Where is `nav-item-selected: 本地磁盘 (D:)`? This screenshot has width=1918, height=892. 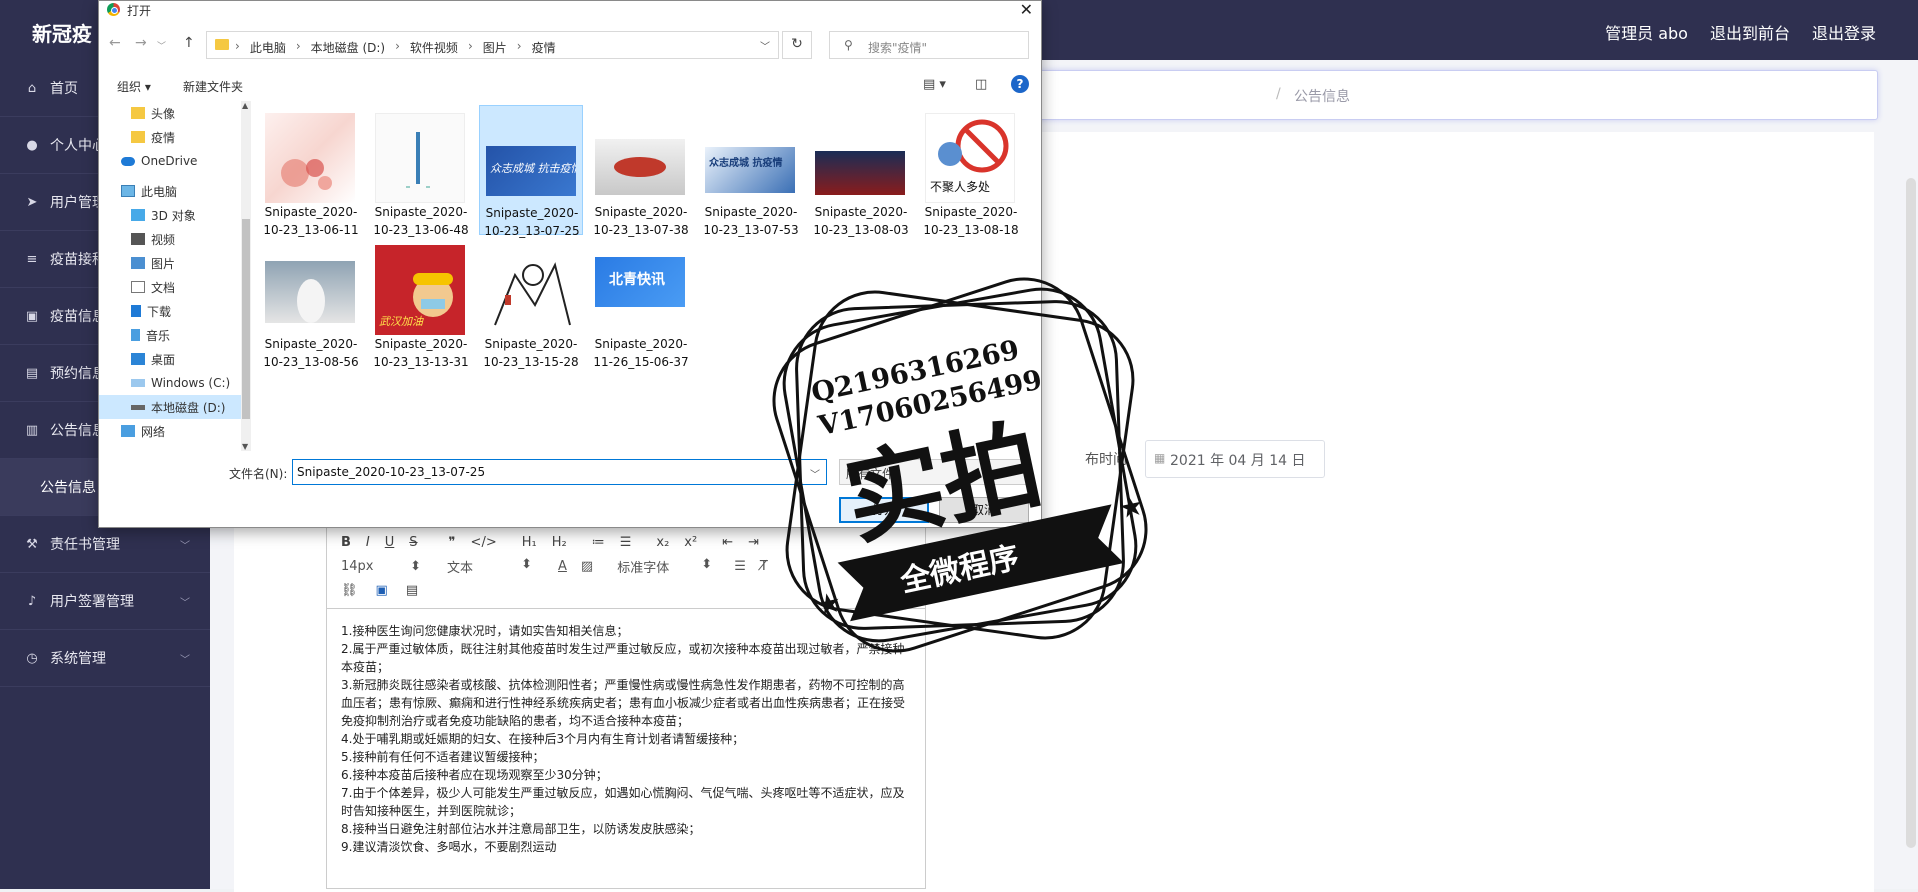 nav-item-selected: 本地磁盘 (D:) is located at coordinates (170, 407).